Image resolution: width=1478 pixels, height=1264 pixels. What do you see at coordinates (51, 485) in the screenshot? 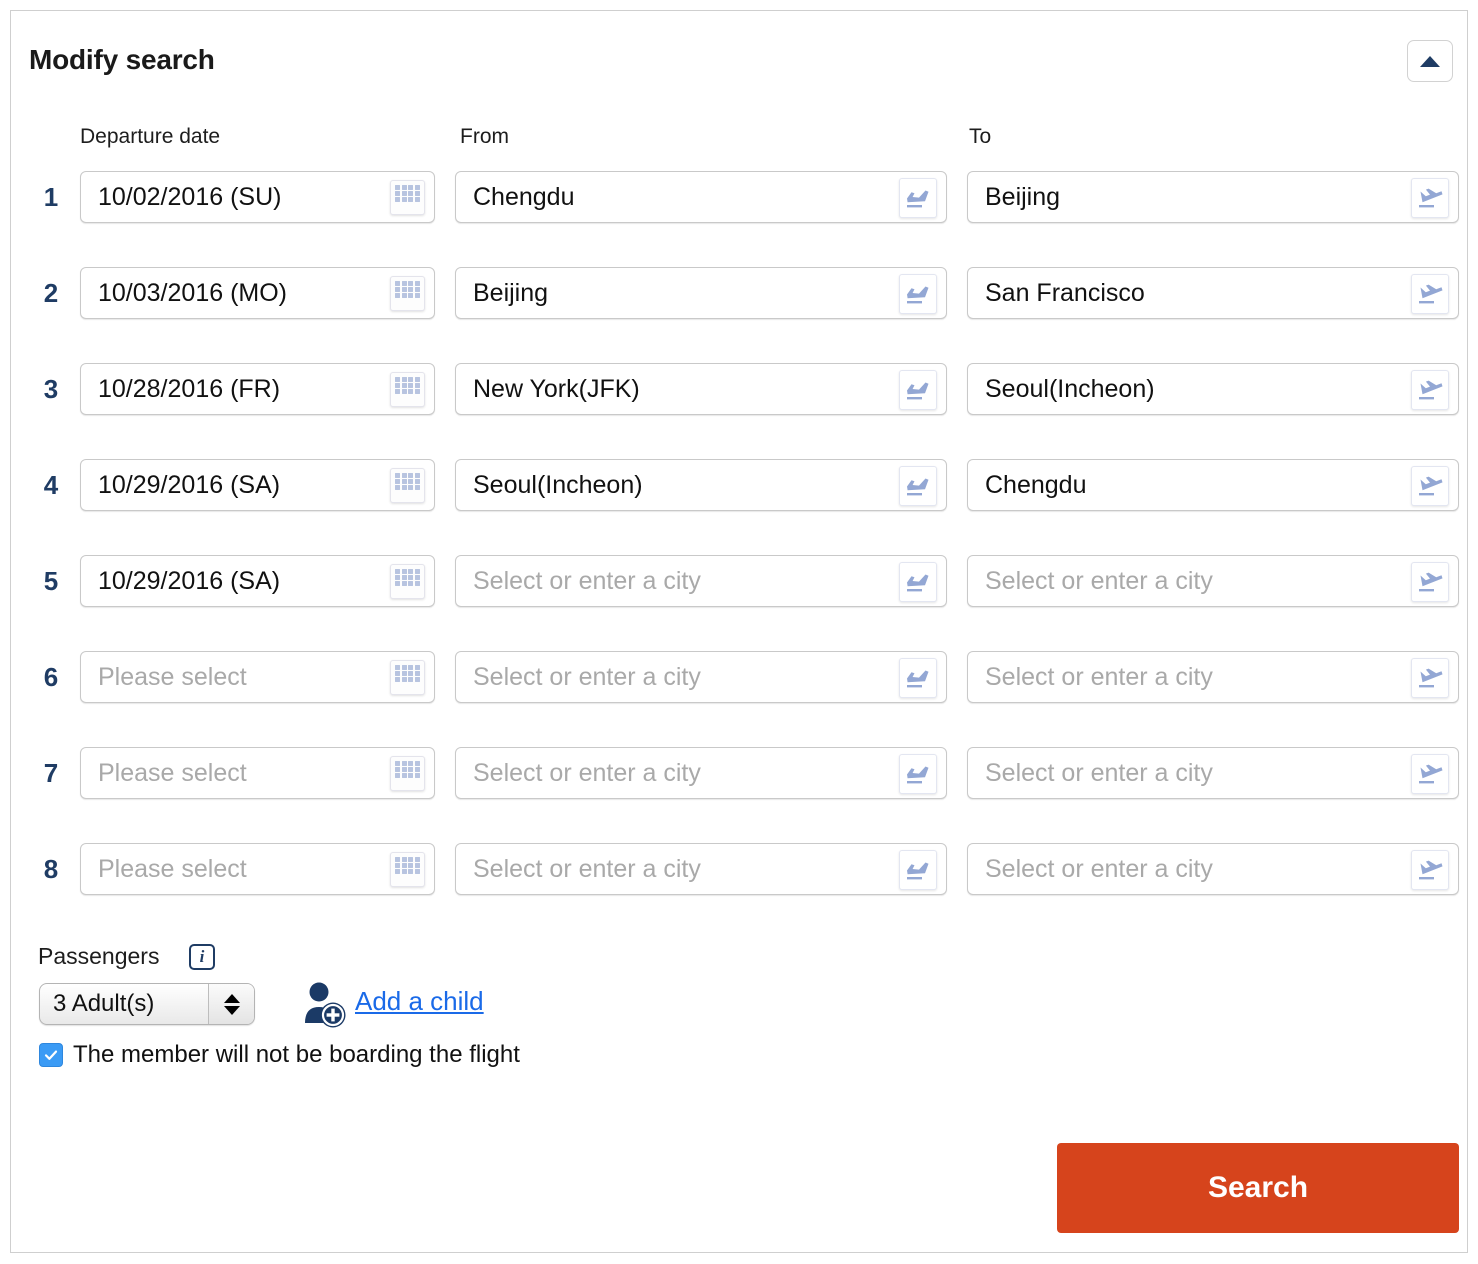
I see `row-number: 4` at bounding box center [51, 485].